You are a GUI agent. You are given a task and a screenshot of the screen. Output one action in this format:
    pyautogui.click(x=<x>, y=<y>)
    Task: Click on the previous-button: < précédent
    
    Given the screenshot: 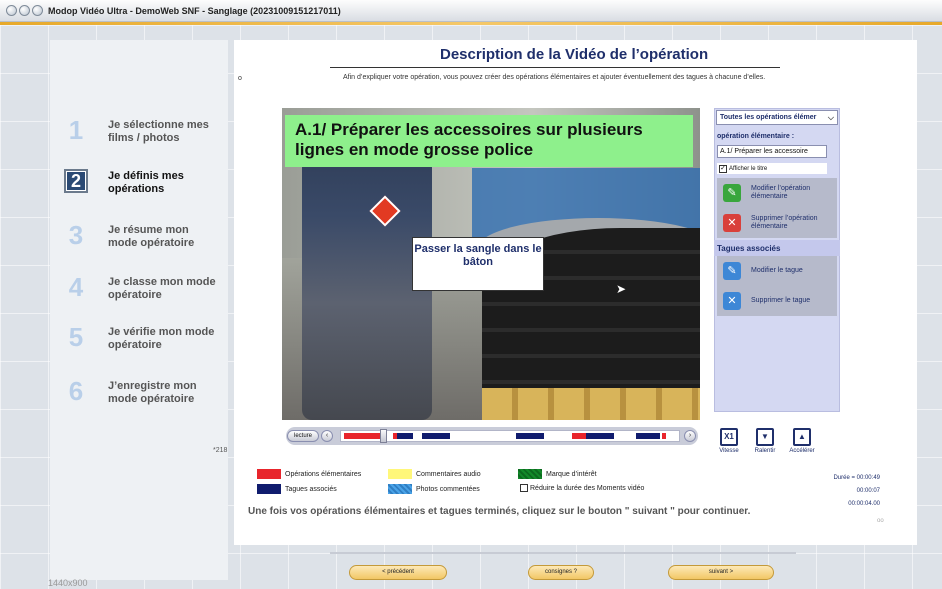 What is the action you would take?
    pyautogui.click(x=398, y=572)
    